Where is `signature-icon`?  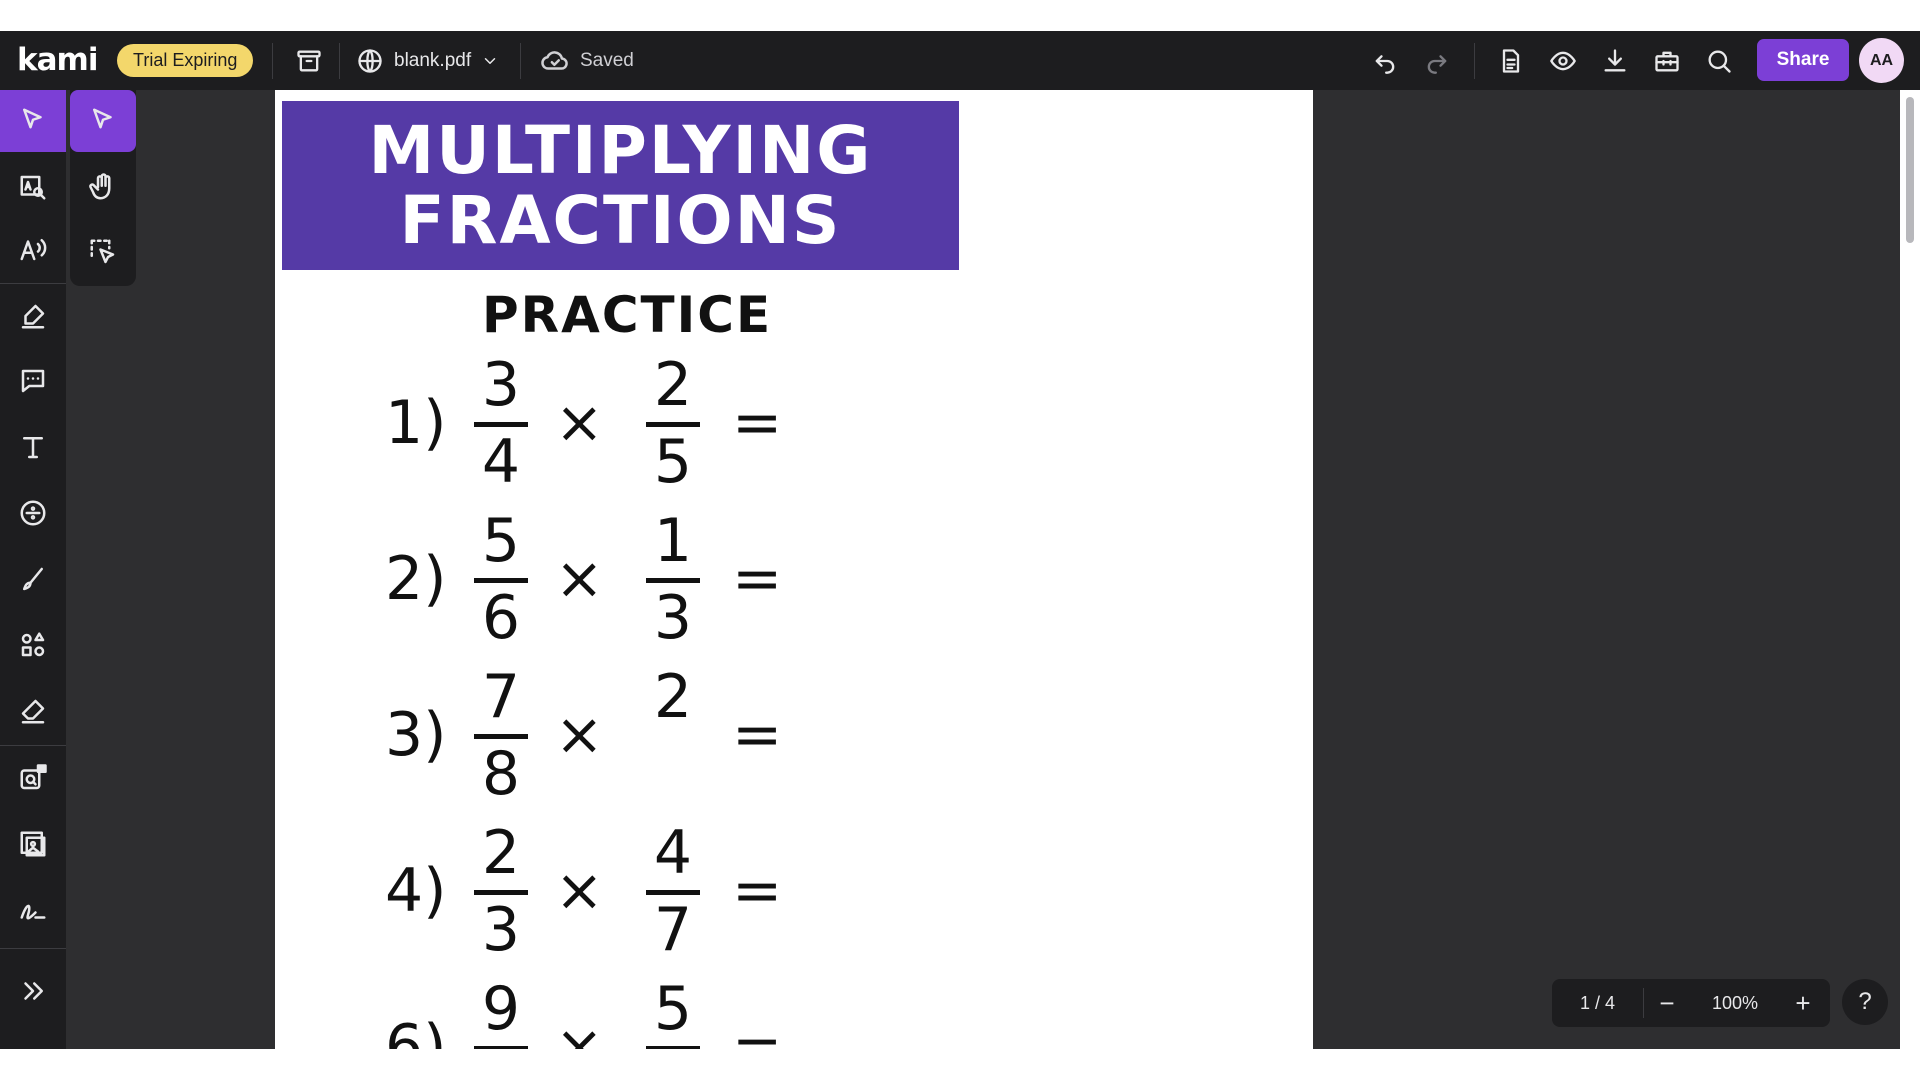 signature-icon is located at coordinates (33, 912).